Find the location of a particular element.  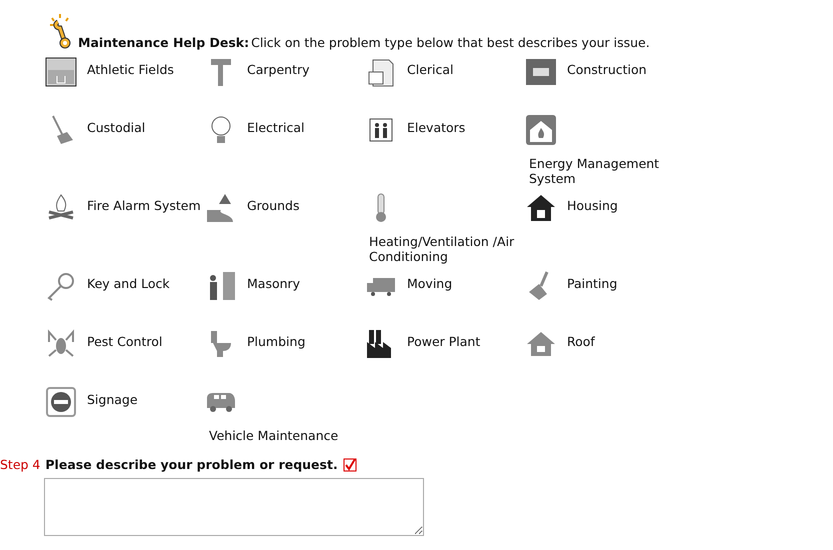

help-desk-title: Maintenance Help Desk: is located at coordinates (164, 42).